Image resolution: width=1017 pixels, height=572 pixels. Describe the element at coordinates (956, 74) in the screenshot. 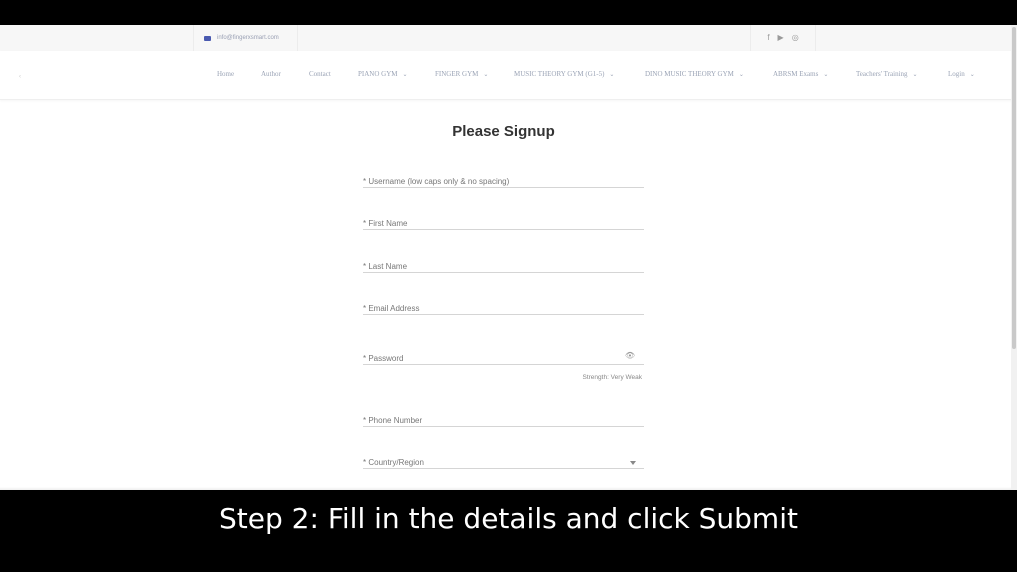

I see `nav-label: Login` at that location.